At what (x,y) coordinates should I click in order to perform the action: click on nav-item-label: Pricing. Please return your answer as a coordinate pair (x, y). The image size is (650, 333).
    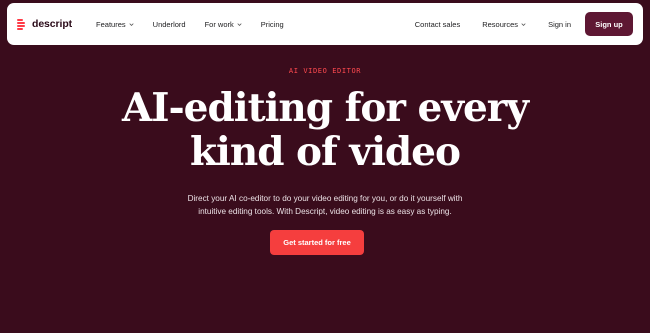
    Looking at the image, I should click on (272, 24).